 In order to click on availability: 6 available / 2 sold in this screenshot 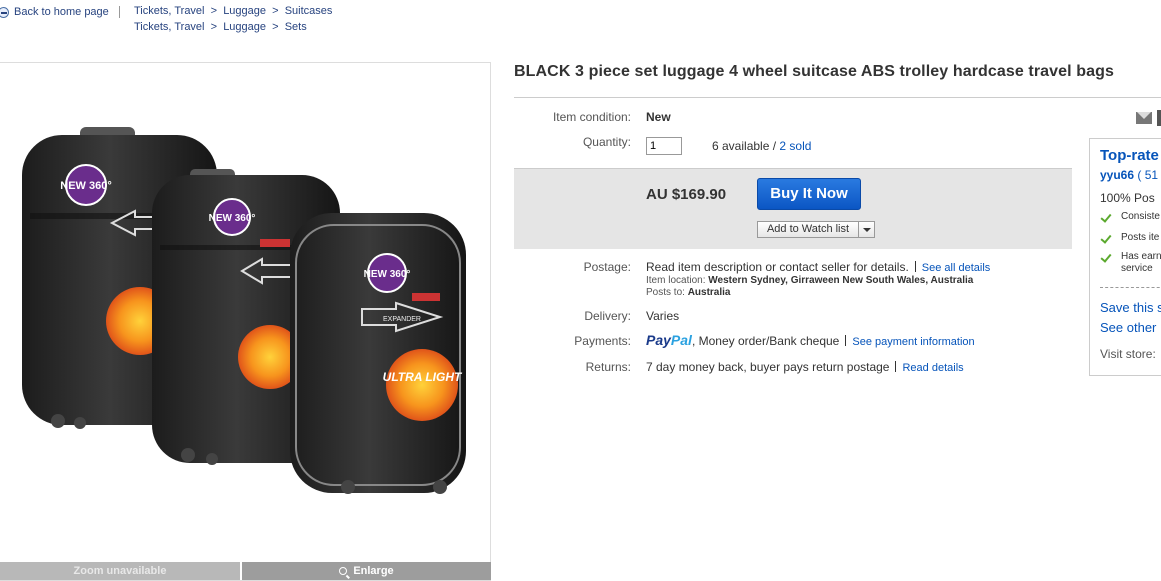, I will do `click(761, 146)`.